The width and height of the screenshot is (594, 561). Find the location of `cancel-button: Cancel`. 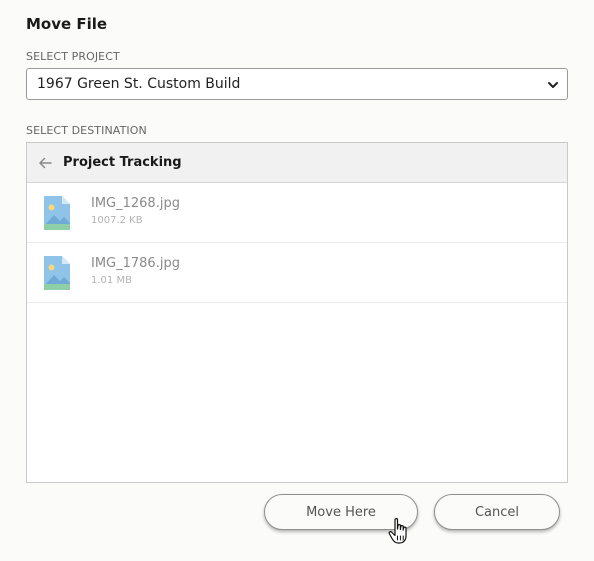

cancel-button: Cancel is located at coordinates (497, 512).